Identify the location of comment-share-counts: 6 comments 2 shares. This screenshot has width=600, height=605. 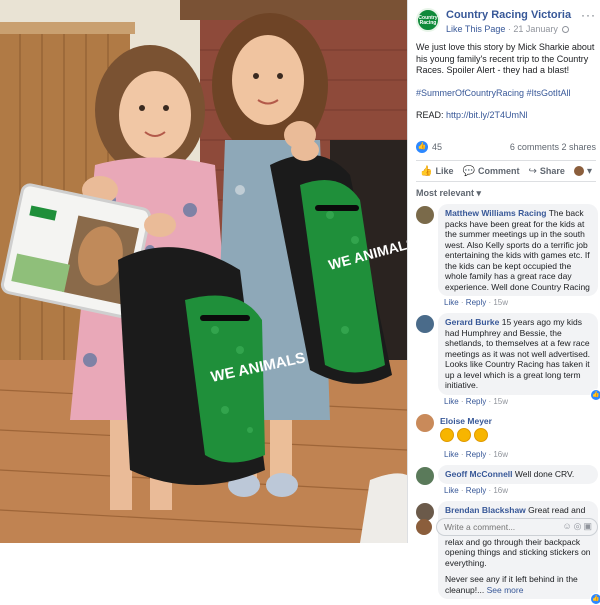
(553, 147).